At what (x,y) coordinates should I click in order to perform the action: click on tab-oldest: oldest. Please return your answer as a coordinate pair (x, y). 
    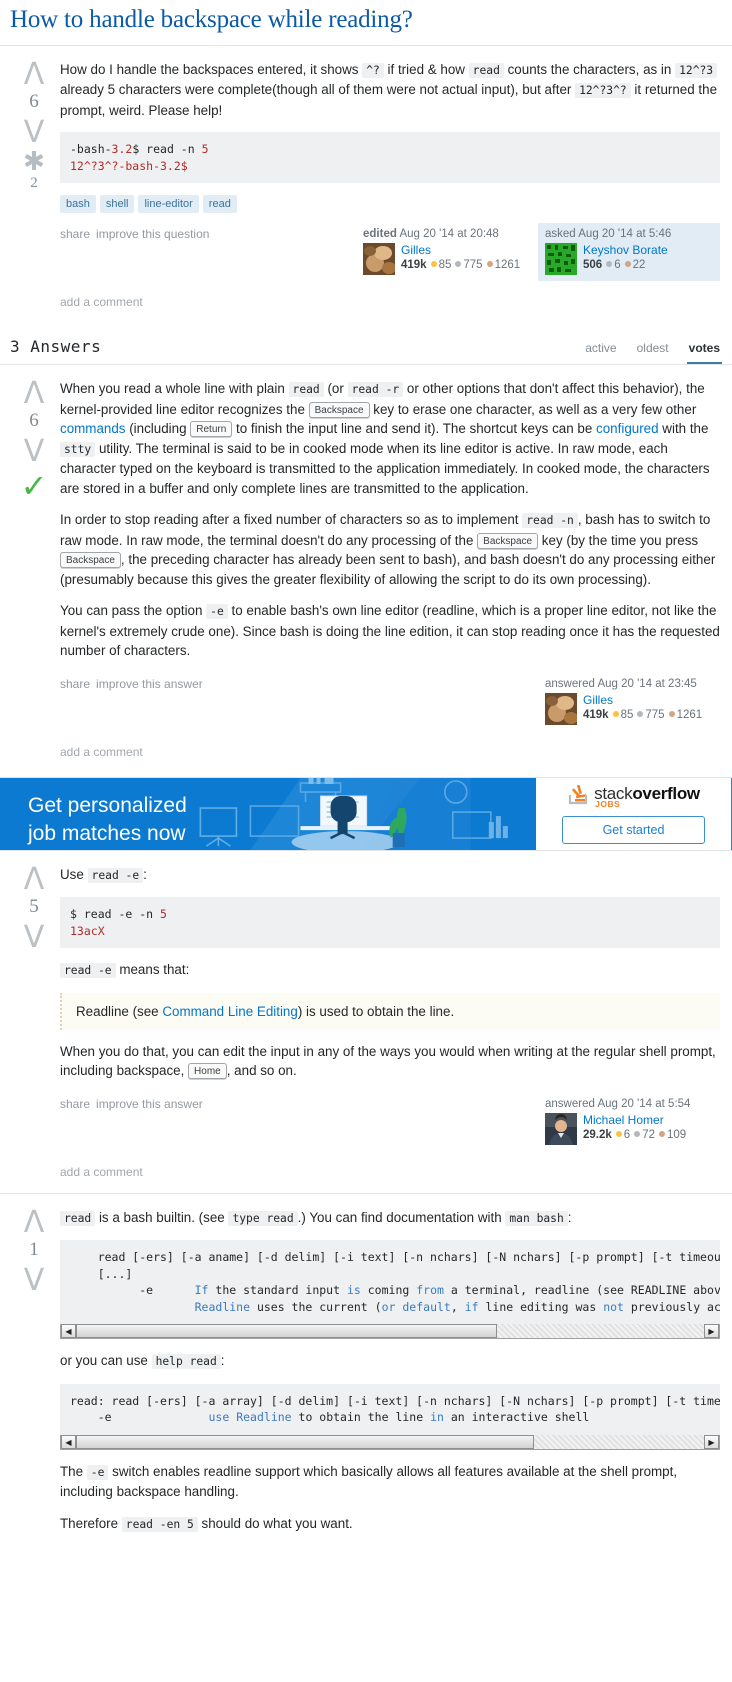
    Looking at the image, I should click on (653, 352).